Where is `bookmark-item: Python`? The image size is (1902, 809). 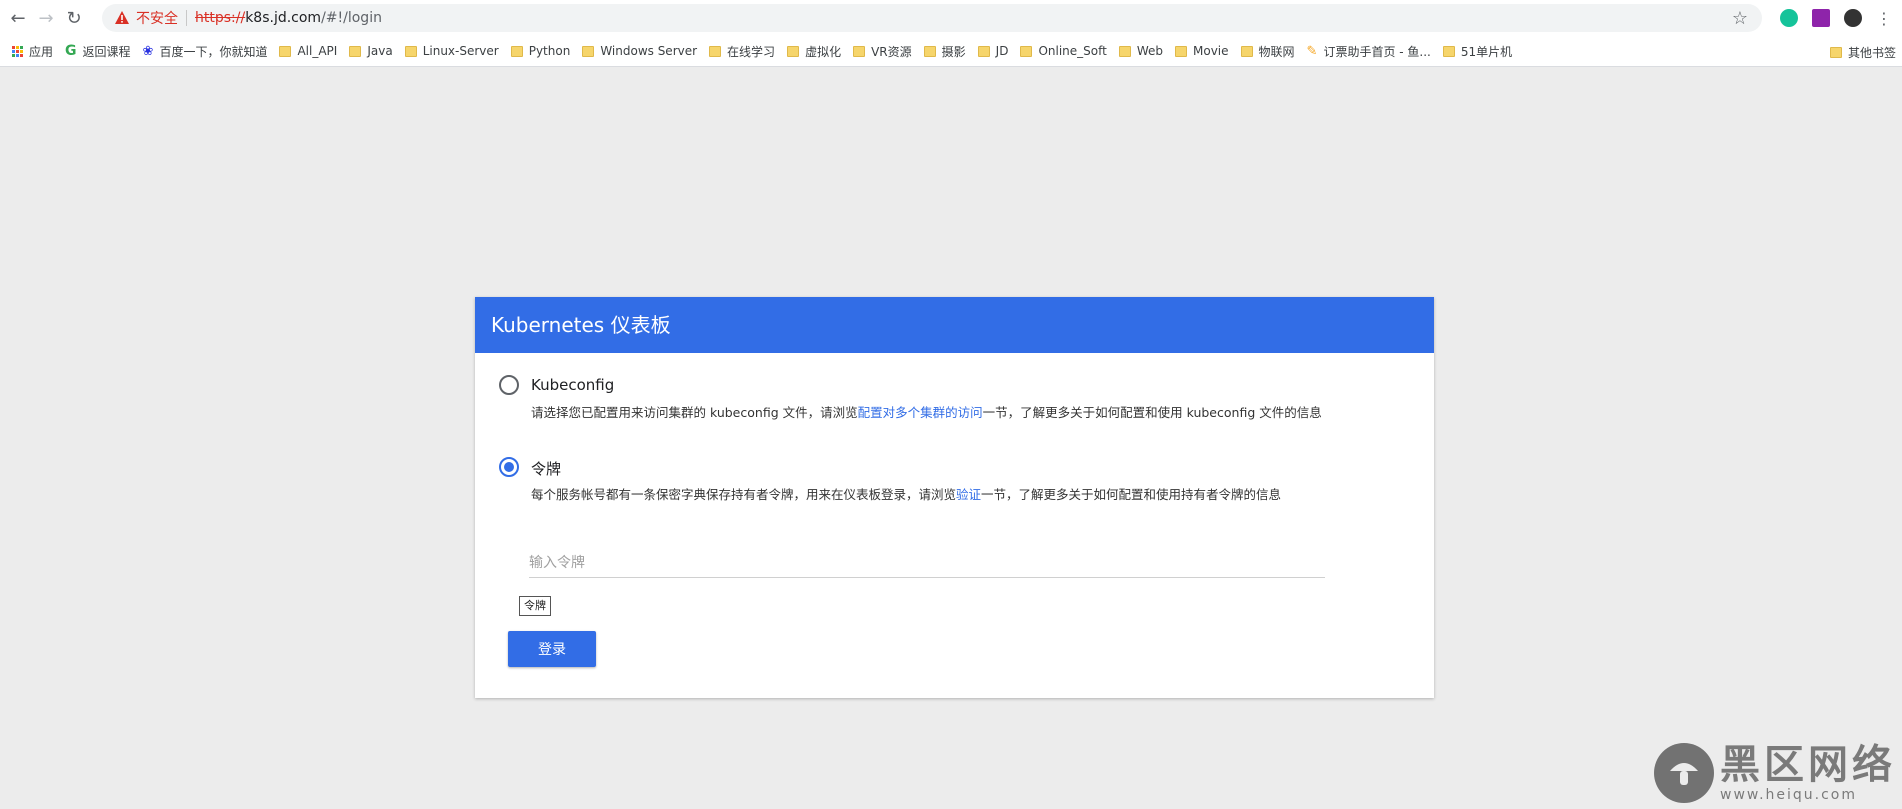
bookmark-item: Python is located at coordinates (540, 51).